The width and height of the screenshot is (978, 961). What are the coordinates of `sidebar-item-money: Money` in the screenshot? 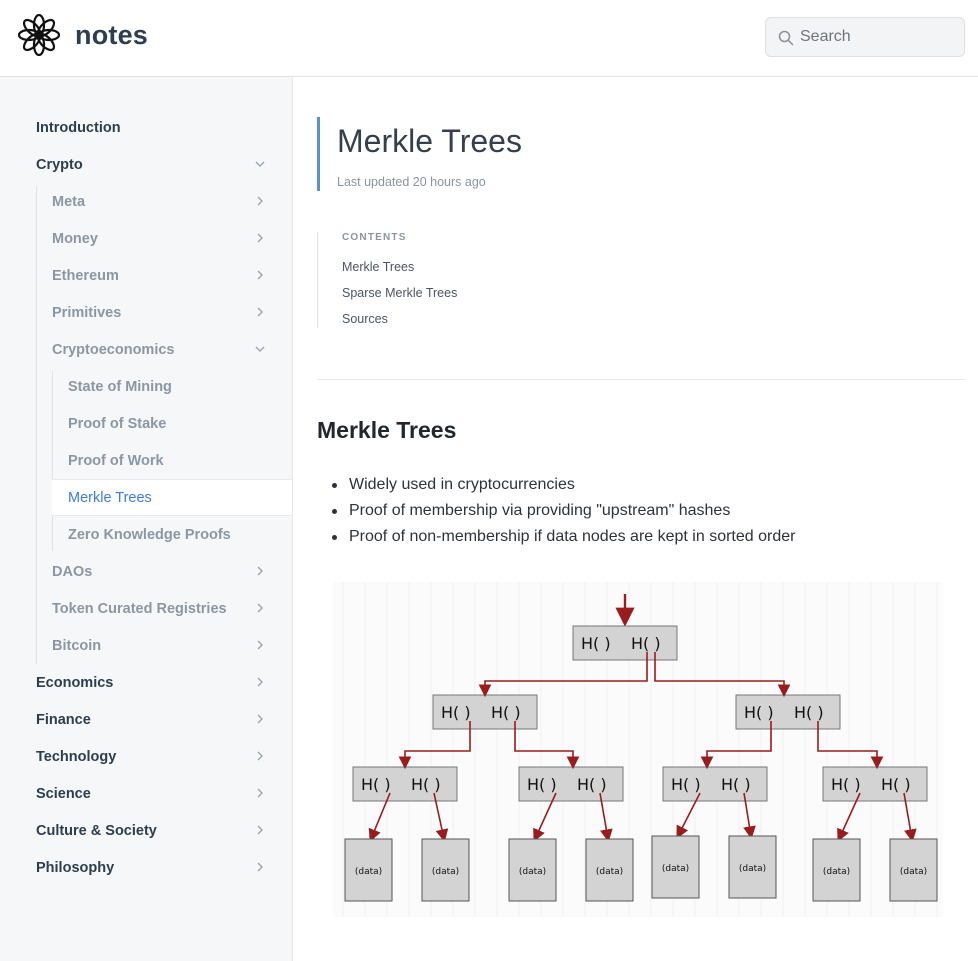 It's located at (159, 238).